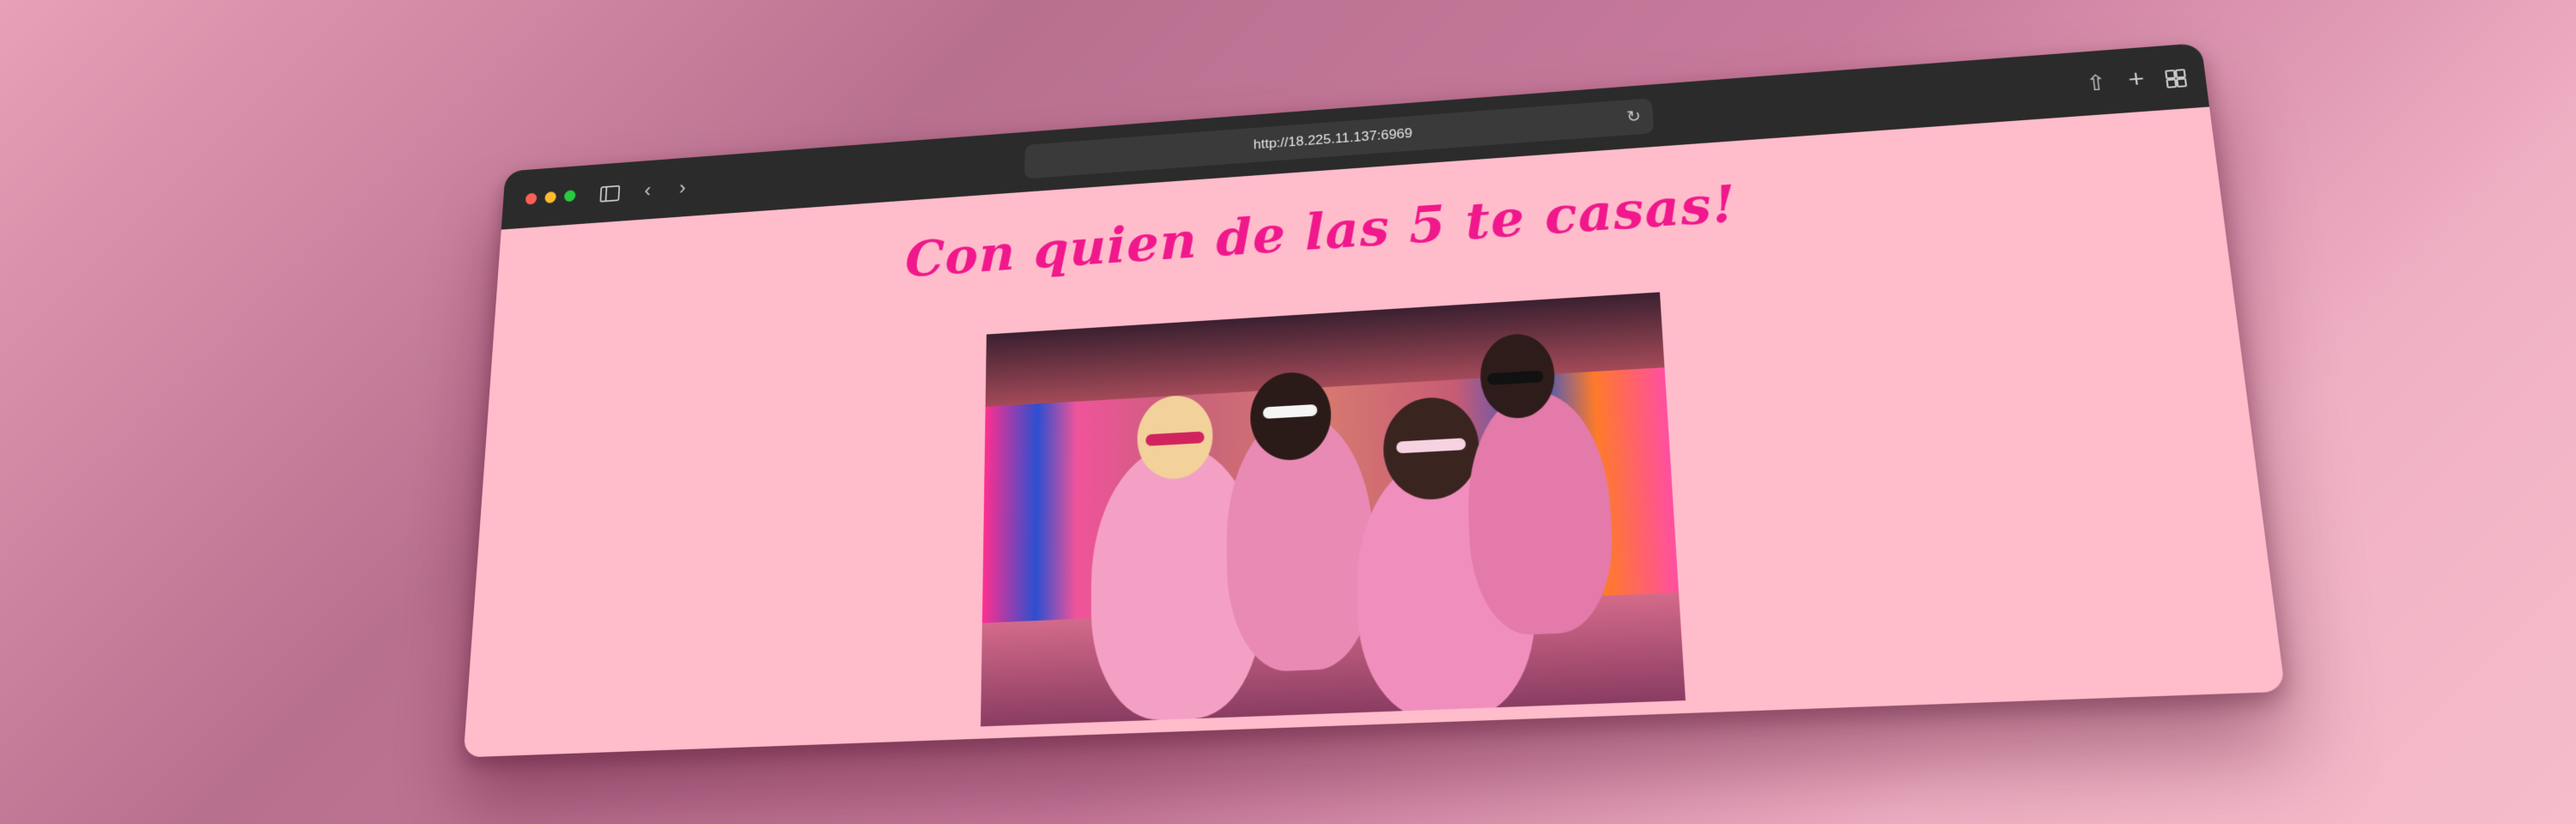 This screenshot has width=2576, height=824. I want to click on zoom-window-button, so click(570, 196).